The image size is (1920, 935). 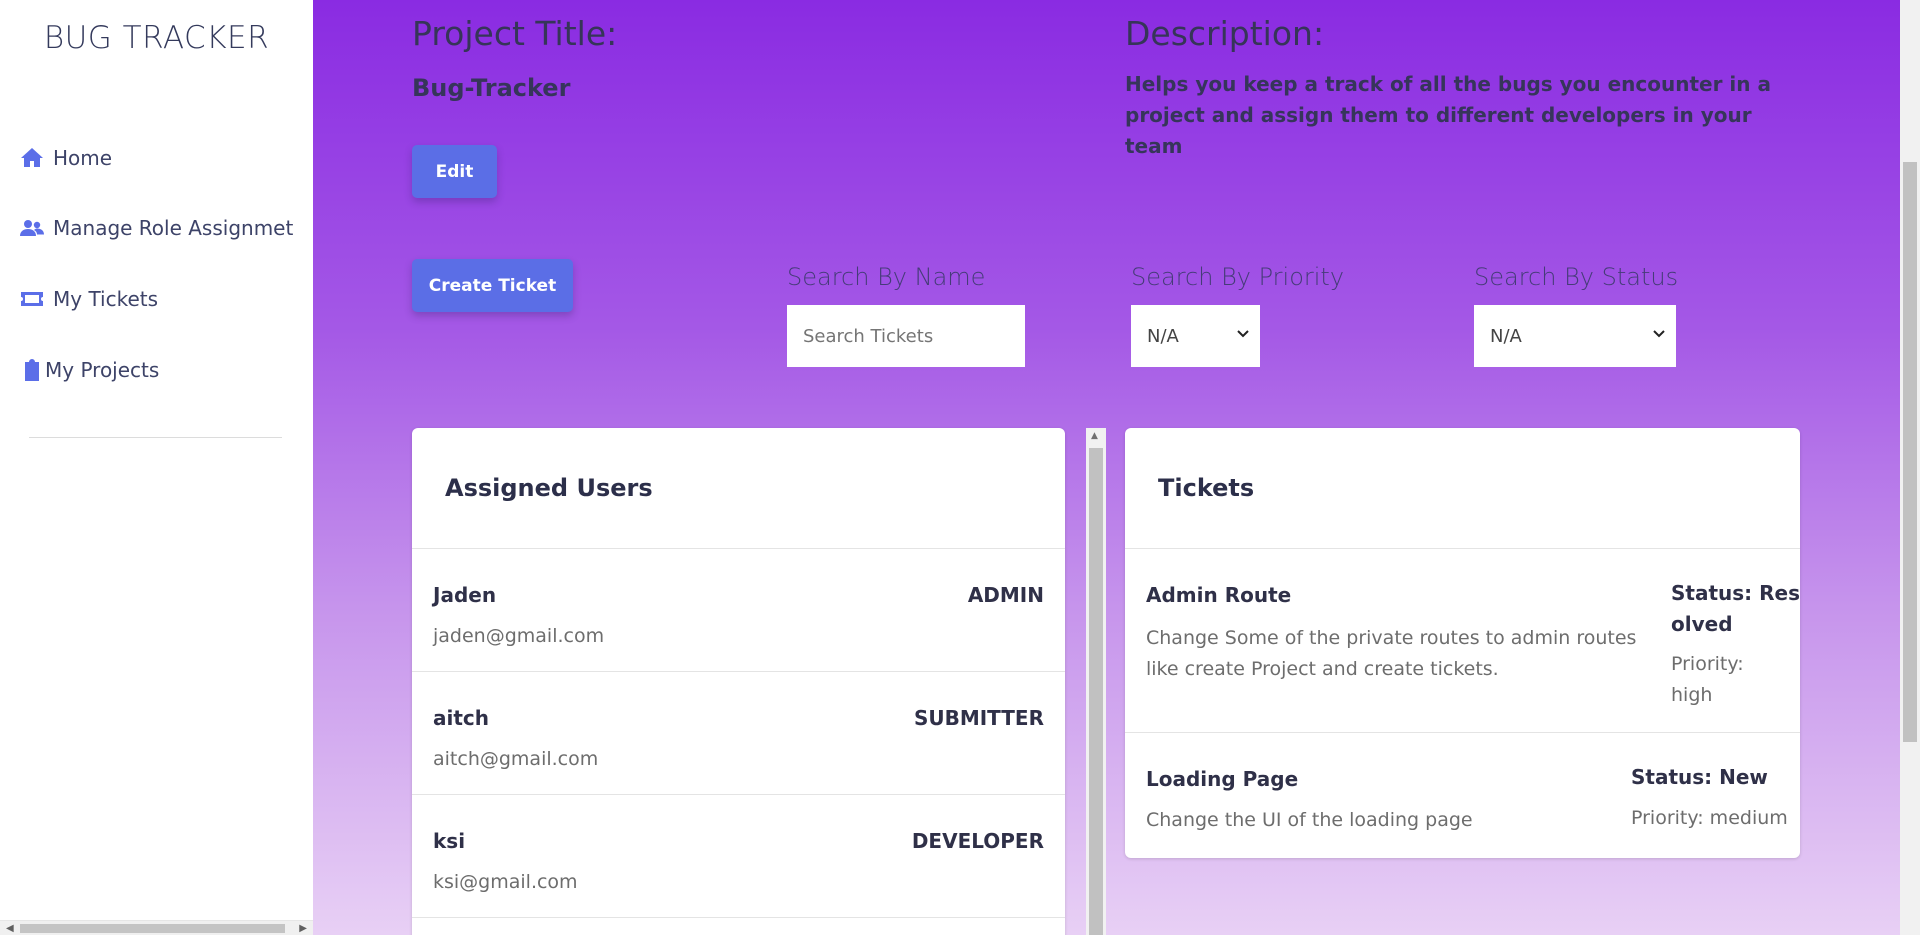 What do you see at coordinates (173, 228) in the screenshot?
I see `sidebar-item-label: Manage Role Assignmet` at bounding box center [173, 228].